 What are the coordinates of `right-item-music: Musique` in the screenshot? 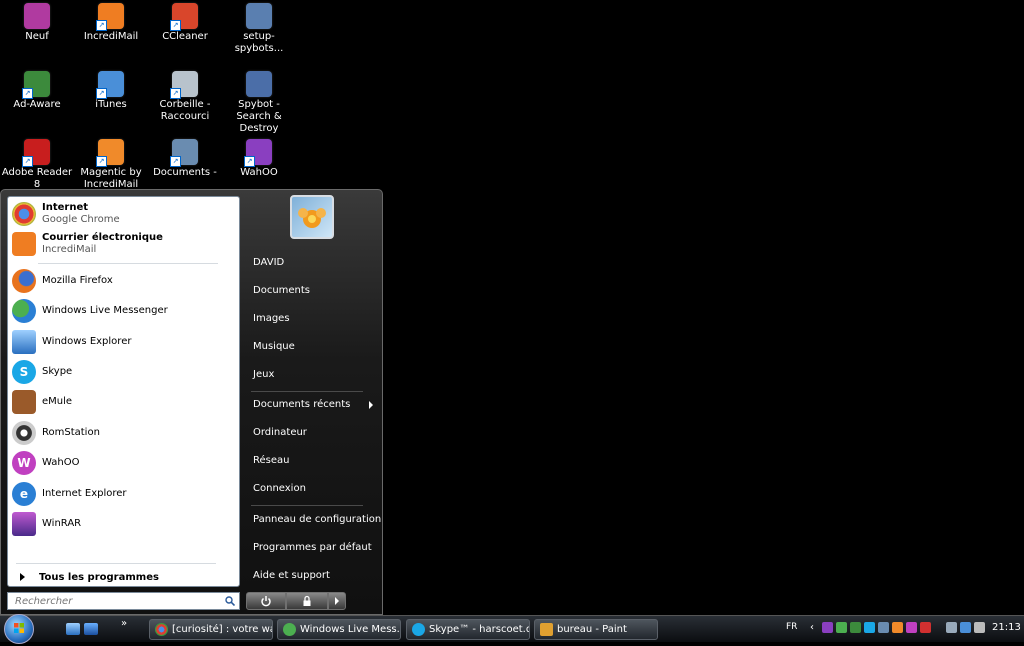 It's located at (274, 346).